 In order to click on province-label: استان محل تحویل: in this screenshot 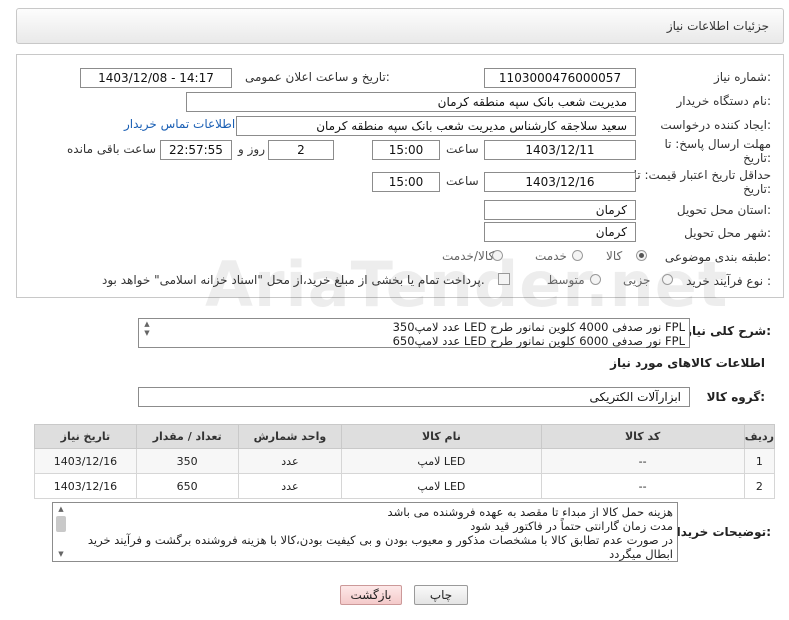, I will do `click(723, 210)`.